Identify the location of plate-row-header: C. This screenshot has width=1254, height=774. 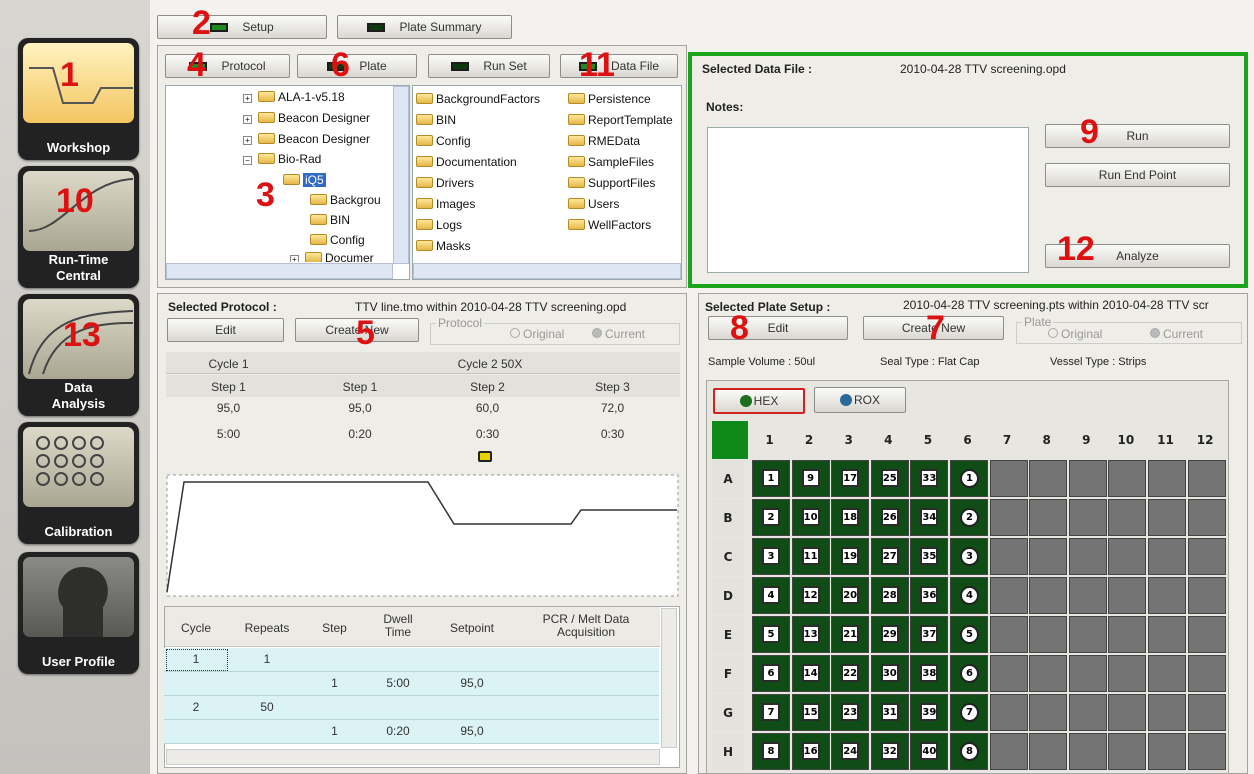
(728, 557).